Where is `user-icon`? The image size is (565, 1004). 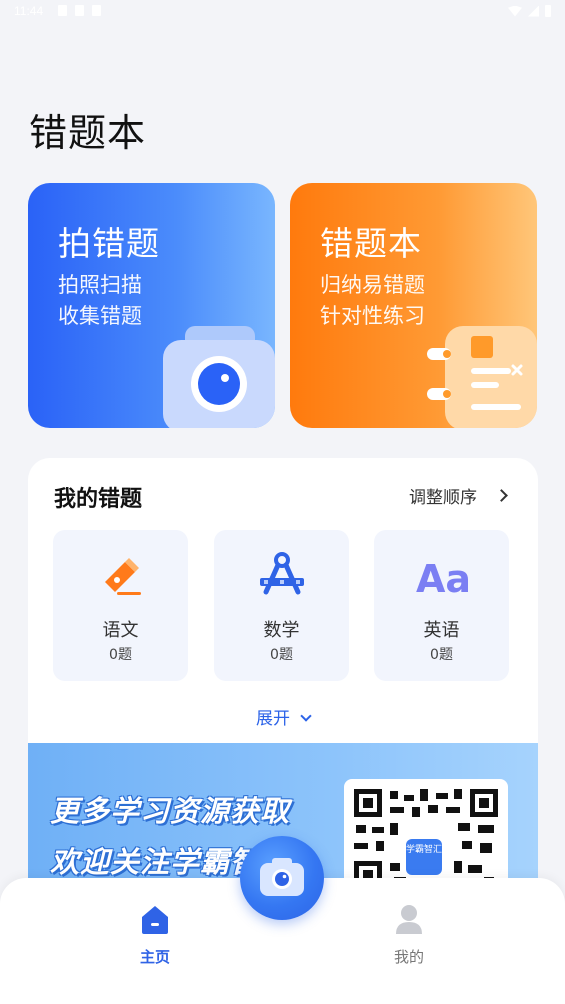
user-icon is located at coordinates (409, 919).